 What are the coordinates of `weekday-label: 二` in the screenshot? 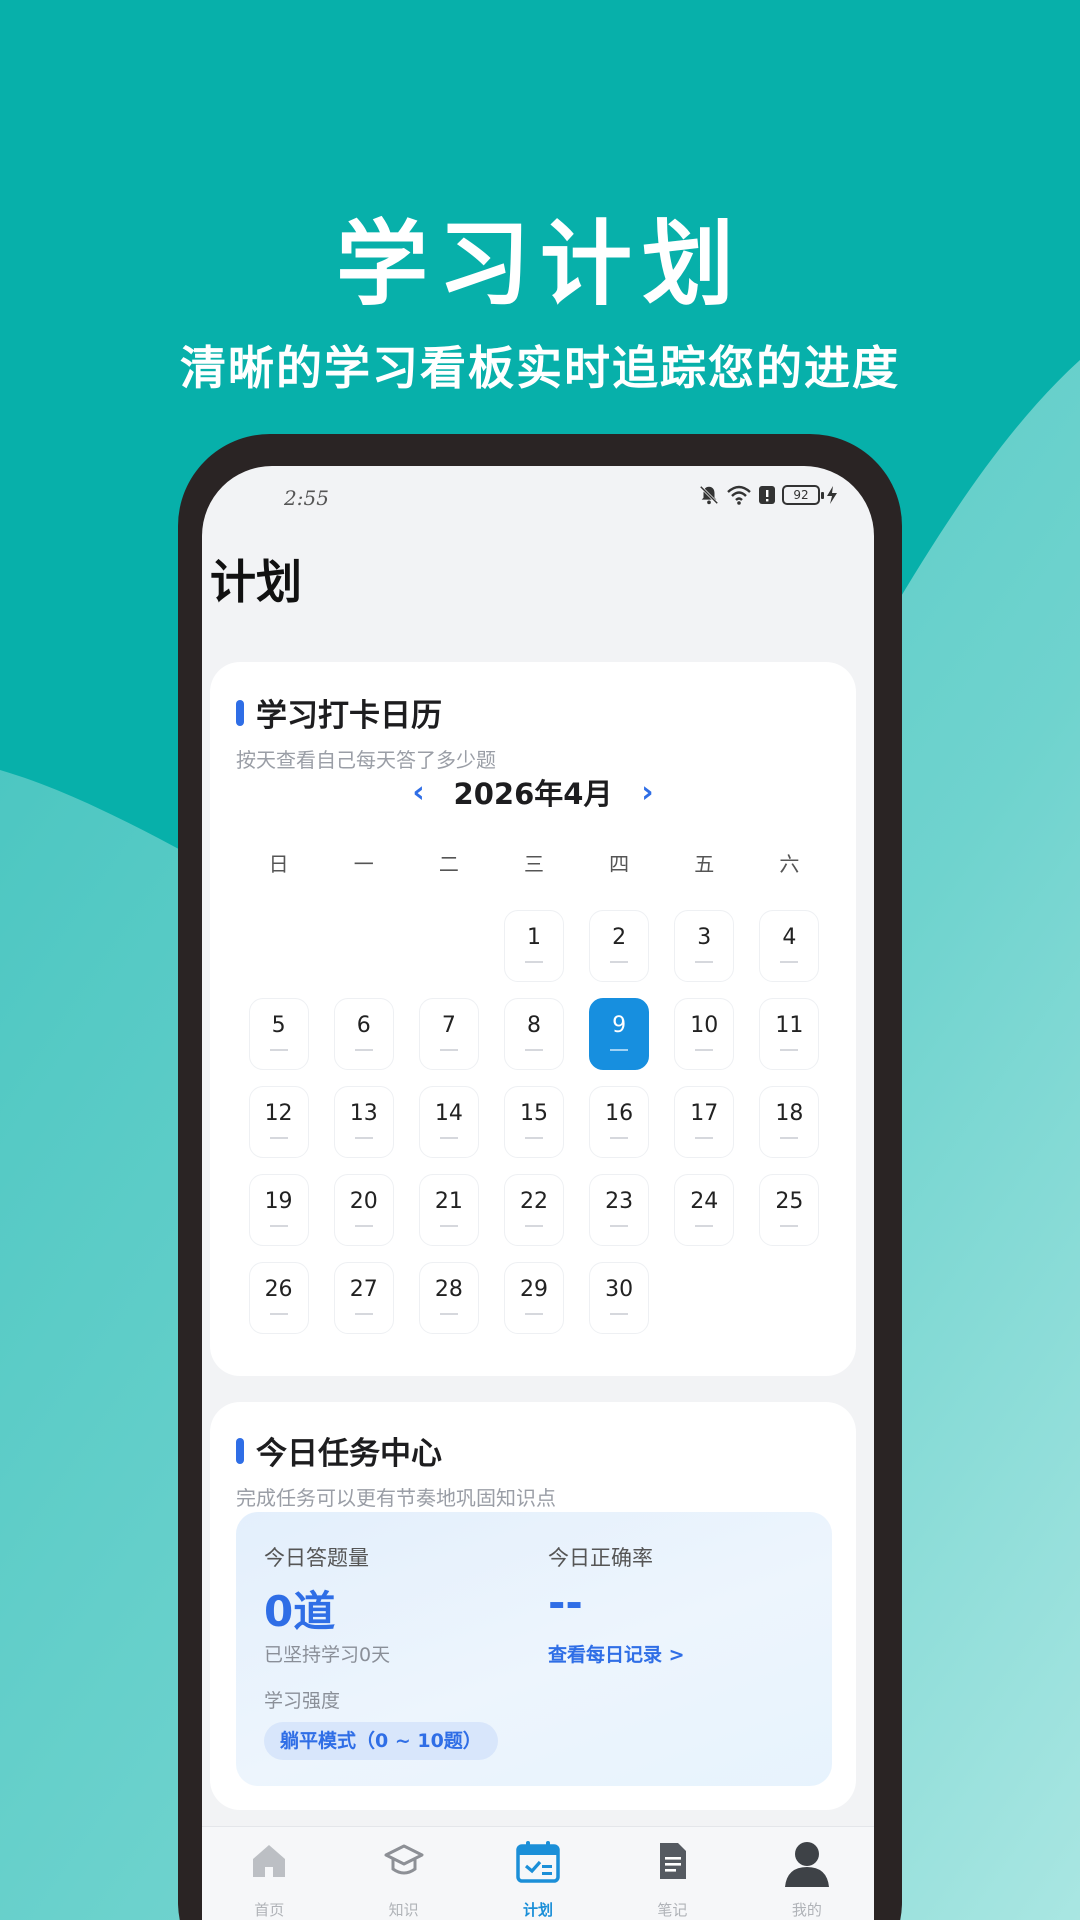 It's located at (448, 864).